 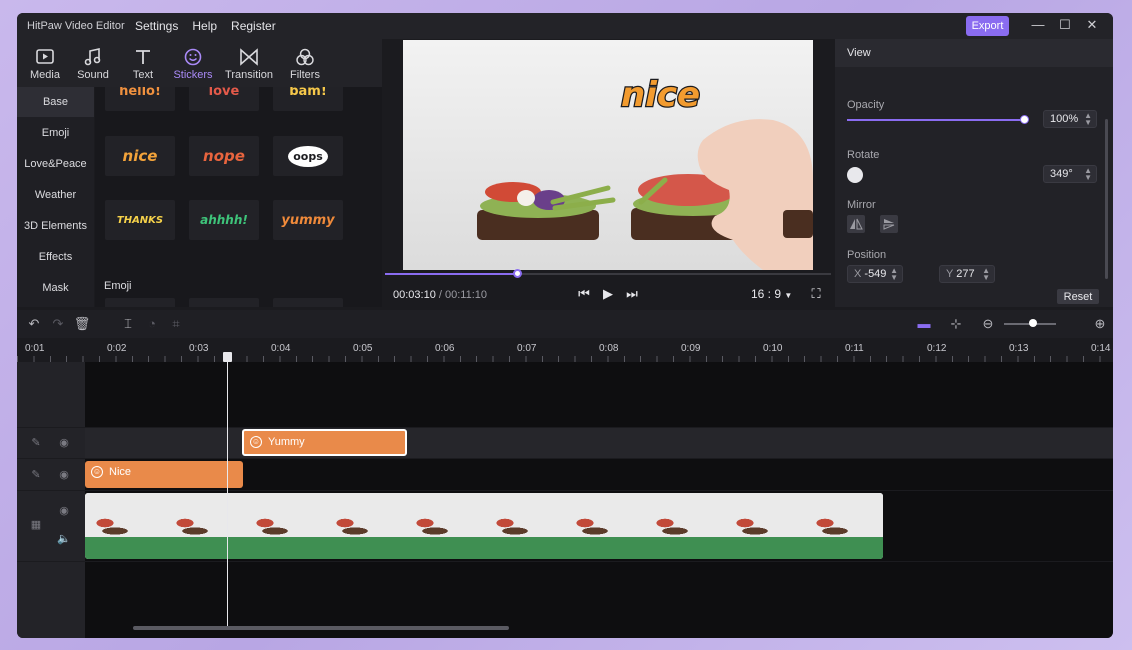 What do you see at coordinates (51, 474) in the screenshot?
I see `track-header-sticker-2: ✎ ◉` at bounding box center [51, 474].